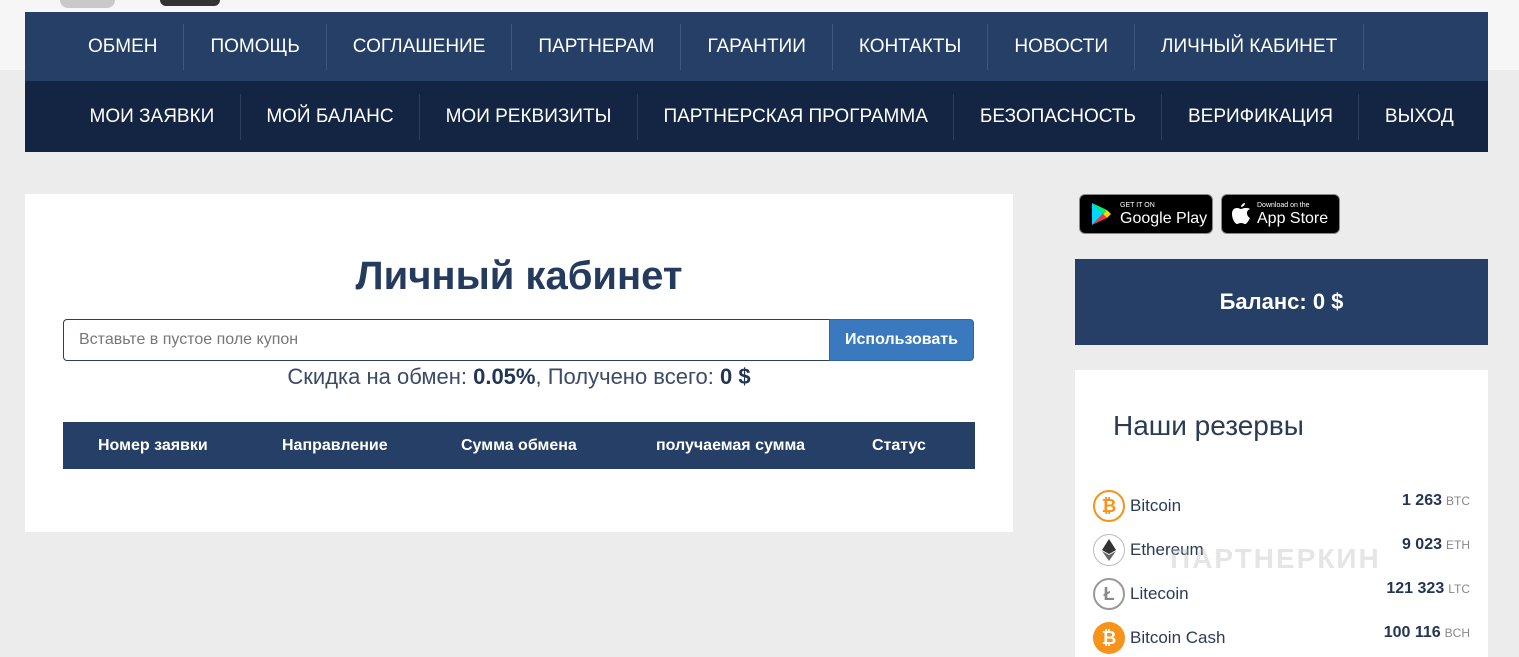  Describe the element at coordinates (624, 376) in the screenshot. I see `received-label: , Получено всего:` at that location.